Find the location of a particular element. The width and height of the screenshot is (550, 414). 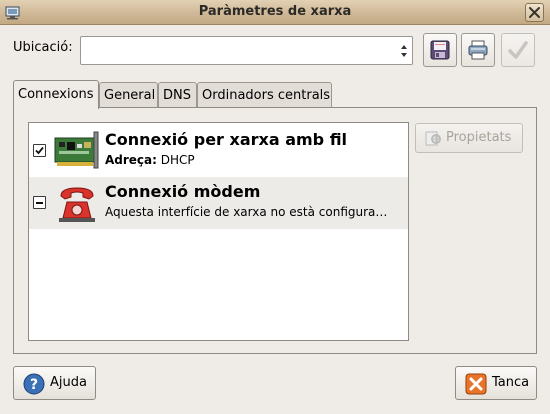

modem-phone-icon is located at coordinates (77, 204).